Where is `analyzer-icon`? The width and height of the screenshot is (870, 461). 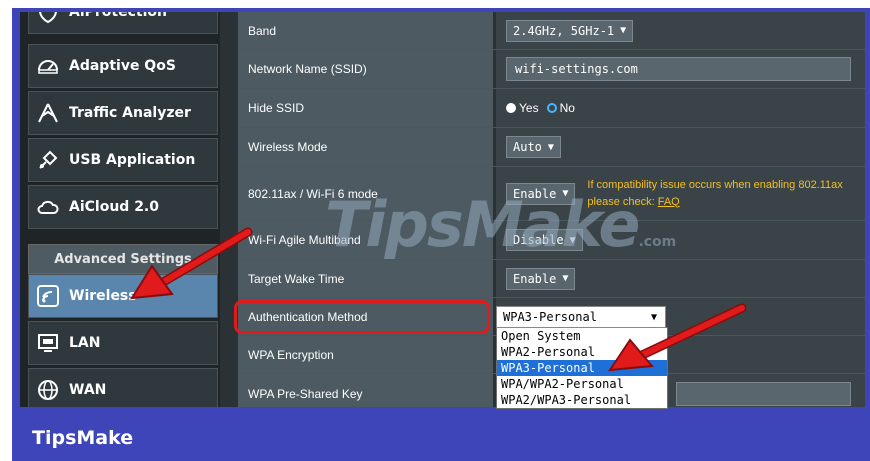 analyzer-icon is located at coordinates (48, 113).